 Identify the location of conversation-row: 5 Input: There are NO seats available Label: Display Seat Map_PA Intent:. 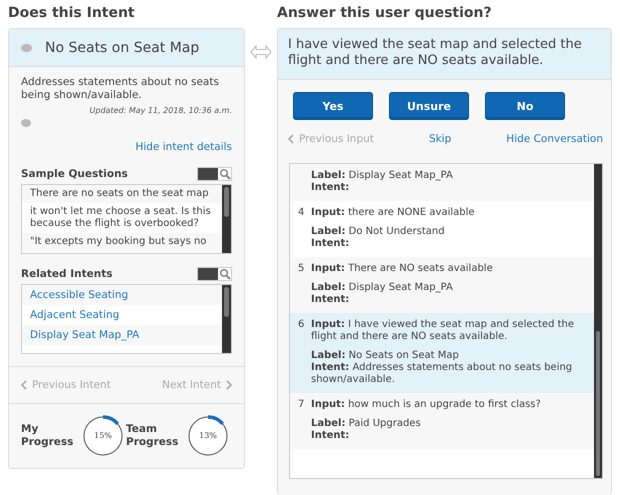
(442, 285).